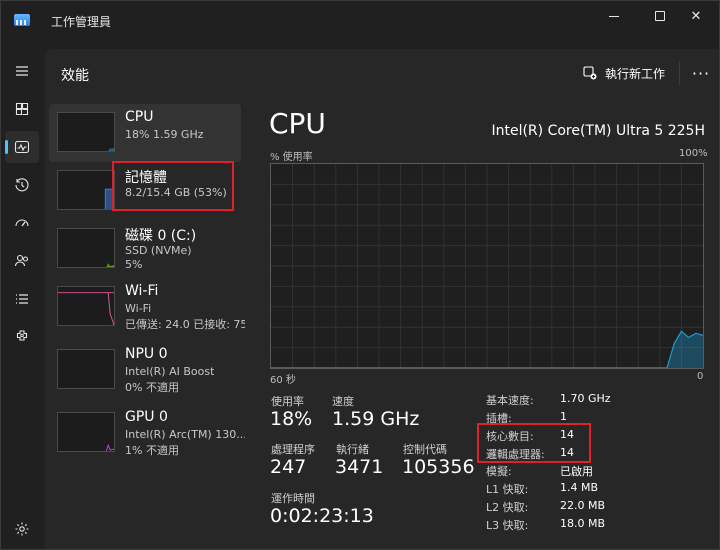 The width and height of the screenshot is (720, 550). I want to click on device-name: Wi-Fi, so click(142, 291).